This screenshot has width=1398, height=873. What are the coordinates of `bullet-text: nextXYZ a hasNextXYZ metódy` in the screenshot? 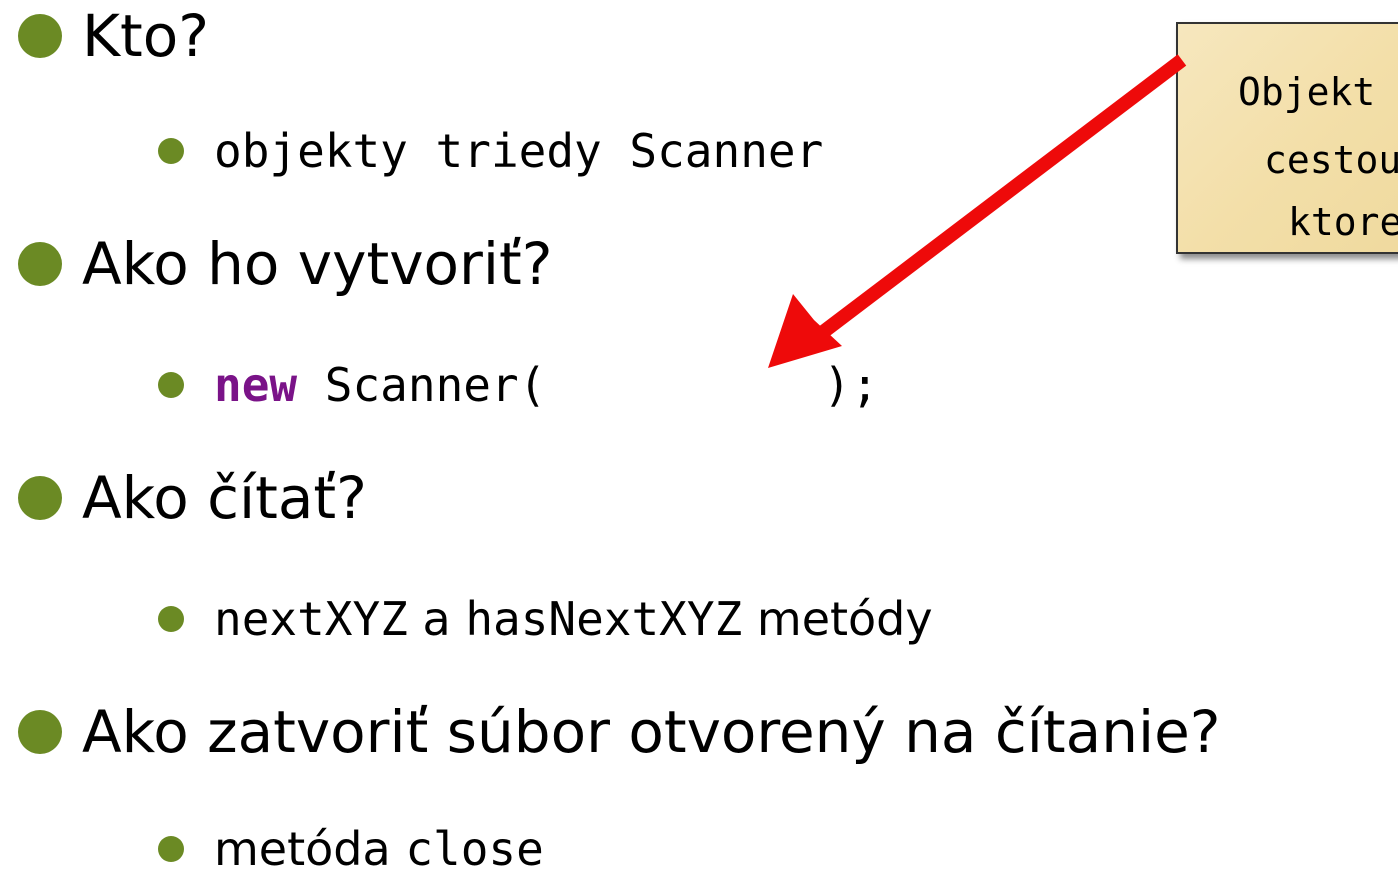 It's located at (573, 619).